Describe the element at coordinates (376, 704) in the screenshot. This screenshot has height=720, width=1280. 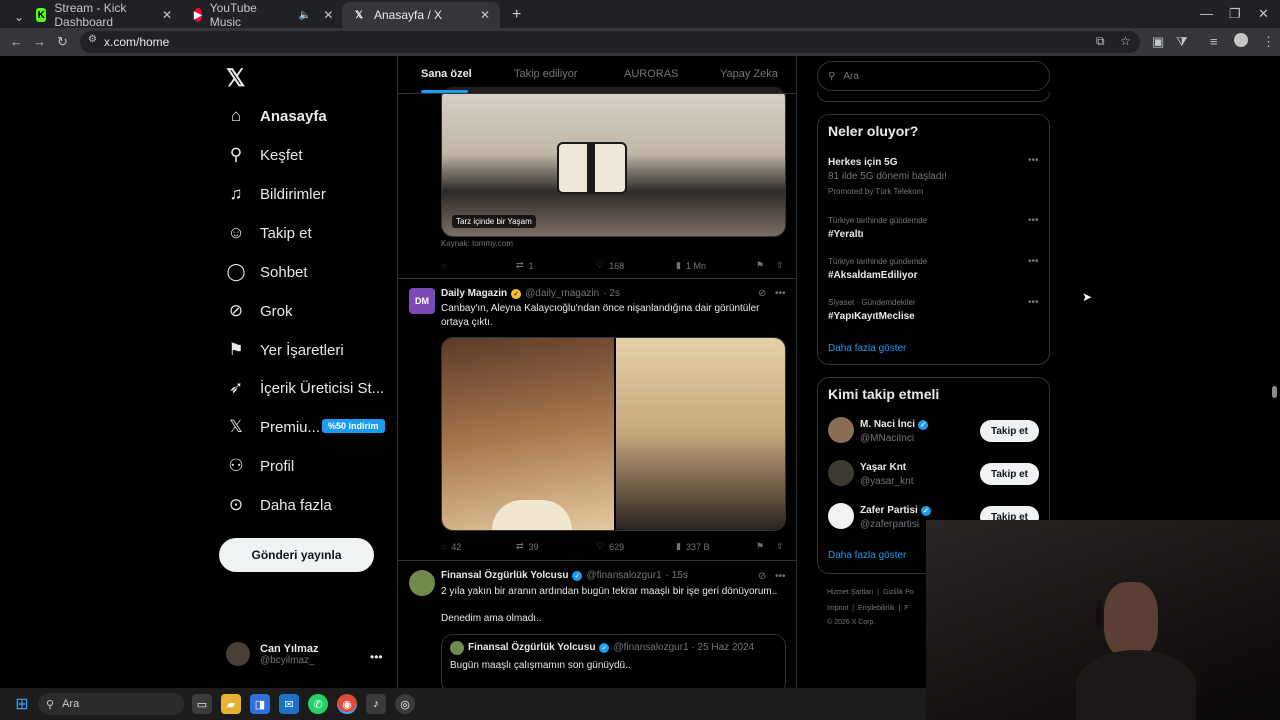
I see `app-icon: ♪` at that location.